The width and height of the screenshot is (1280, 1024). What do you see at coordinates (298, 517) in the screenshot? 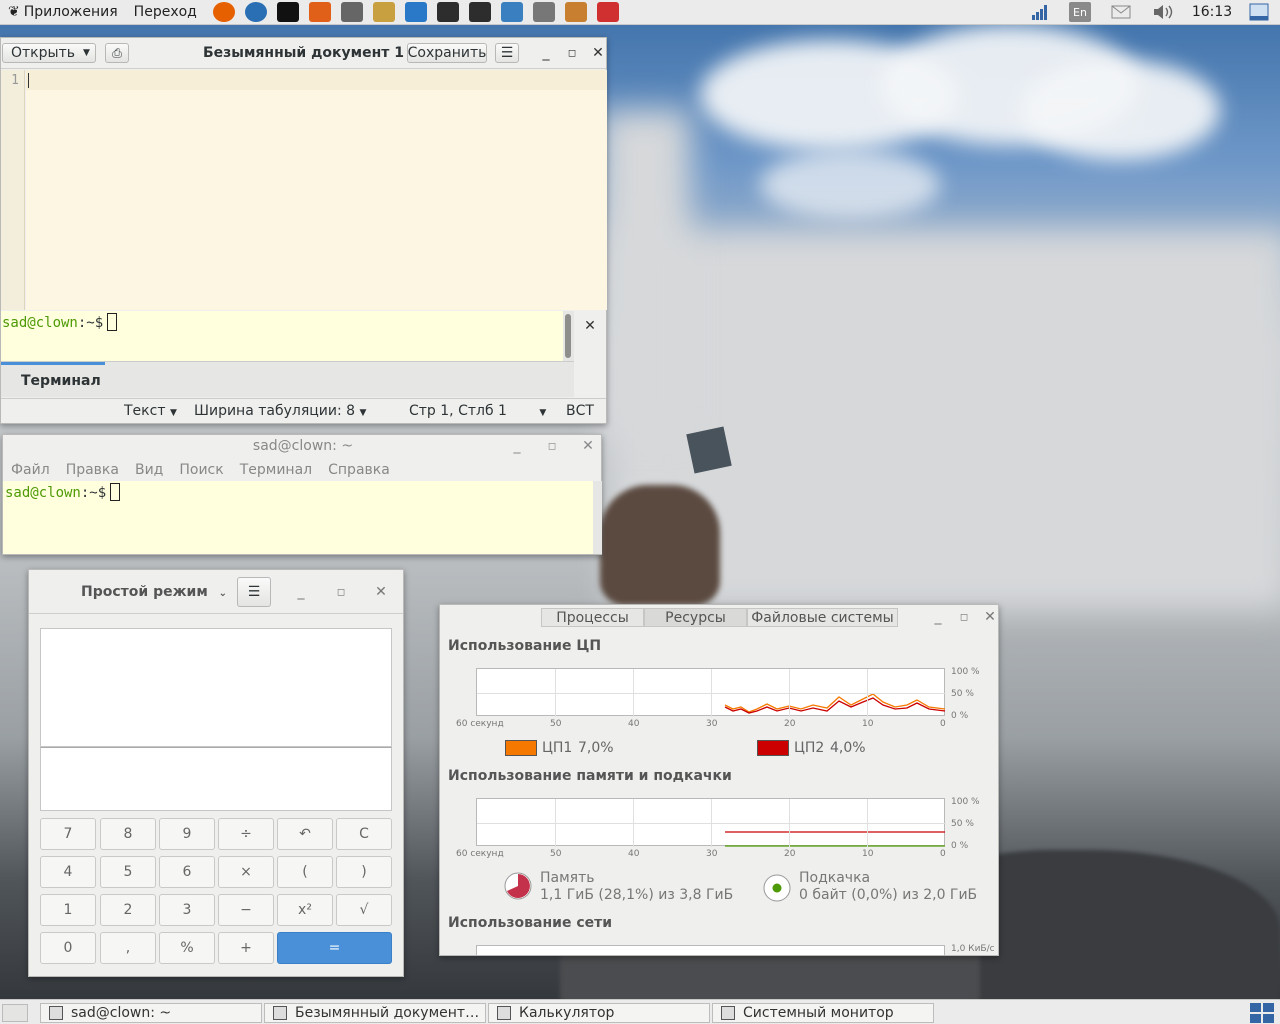
I see `terminal-content: sad@clown:~$` at bounding box center [298, 517].